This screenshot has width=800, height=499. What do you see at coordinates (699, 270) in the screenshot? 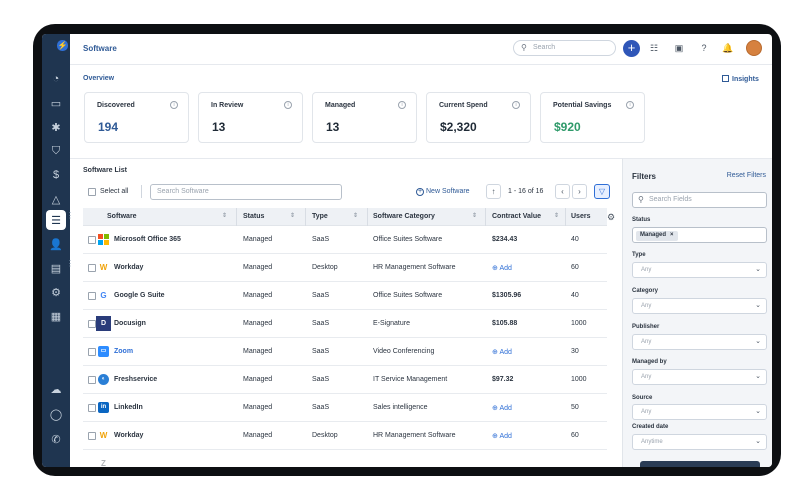
I see `type-filter-select: Any ⌄` at bounding box center [699, 270].